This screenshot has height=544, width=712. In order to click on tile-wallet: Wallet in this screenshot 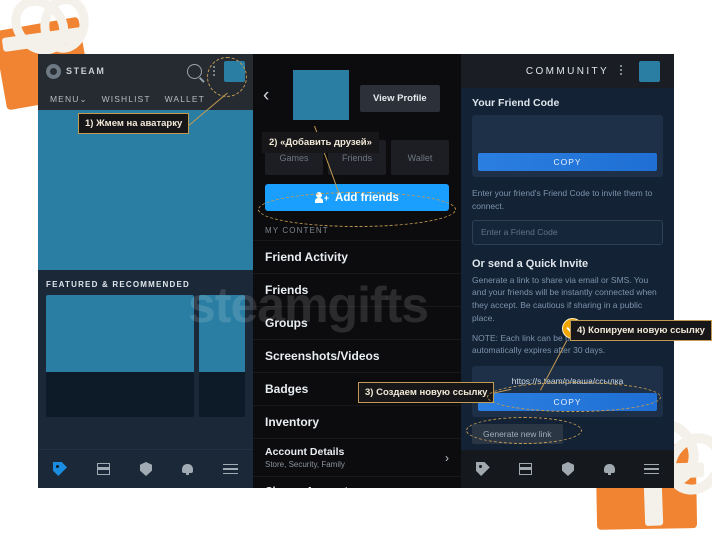, I will do `click(420, 157)`.